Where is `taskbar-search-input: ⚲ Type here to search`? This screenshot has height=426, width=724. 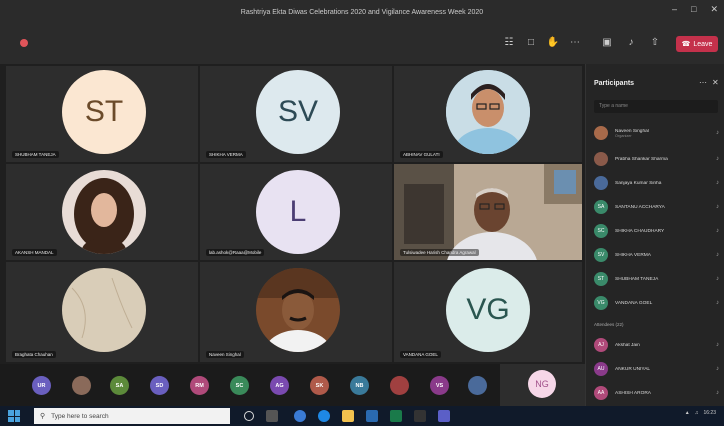 taskbar-search-input: ⚲ Type here to search is located at coordinates (132, 416).